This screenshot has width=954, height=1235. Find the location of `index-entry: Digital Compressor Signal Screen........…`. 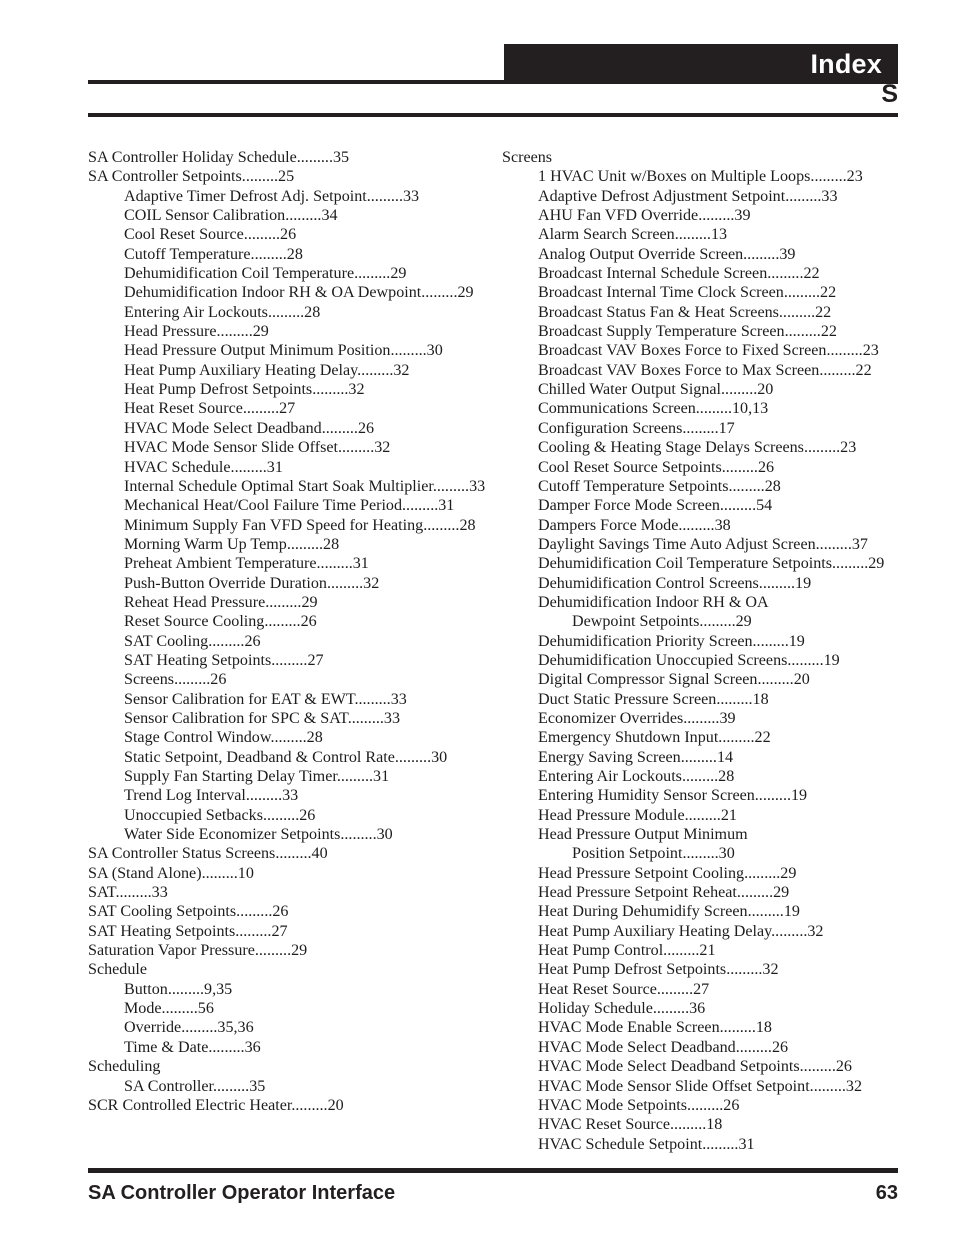

index-entry: Digital Compressor Signal Screen........… is located at coordinates (707, 679).